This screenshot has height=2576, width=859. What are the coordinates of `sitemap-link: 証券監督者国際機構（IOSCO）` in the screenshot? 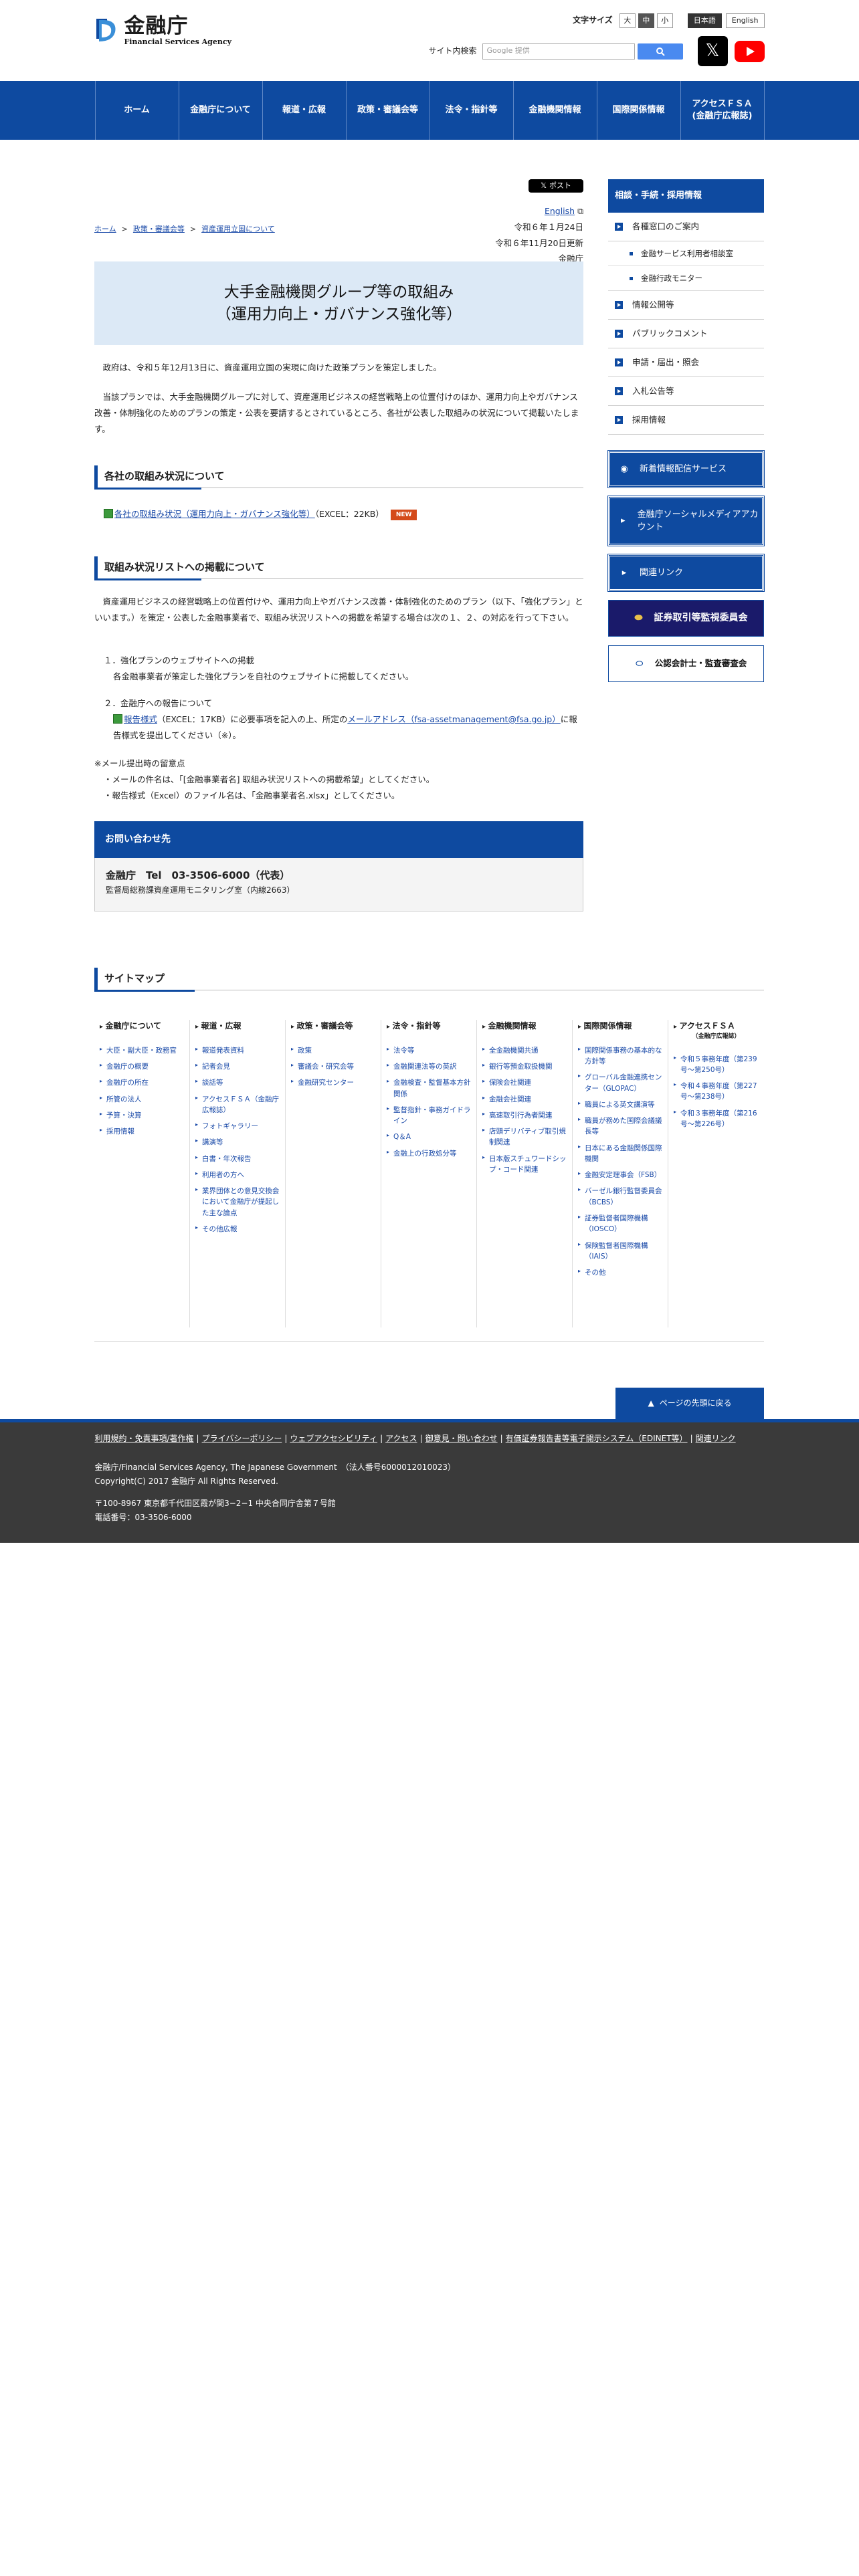 It's located at (620, 1224).